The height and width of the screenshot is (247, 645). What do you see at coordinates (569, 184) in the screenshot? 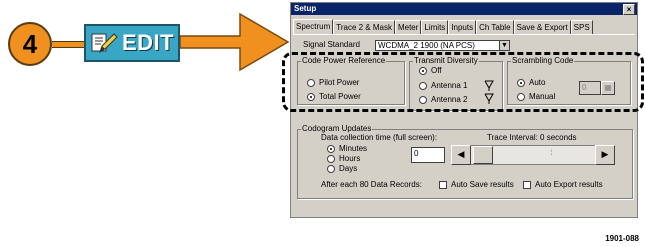
I see `auto-export-label: Auto Export results` at bounding box center [569, 184].